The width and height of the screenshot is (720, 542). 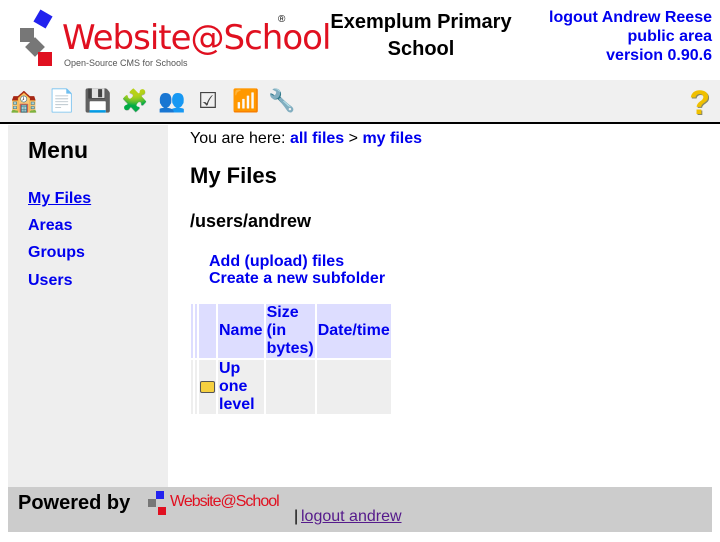 What do you see at coordinates (50, 281) in the screenshot?
I see `menu-item-users: Users` at bounding box center [50, 281].